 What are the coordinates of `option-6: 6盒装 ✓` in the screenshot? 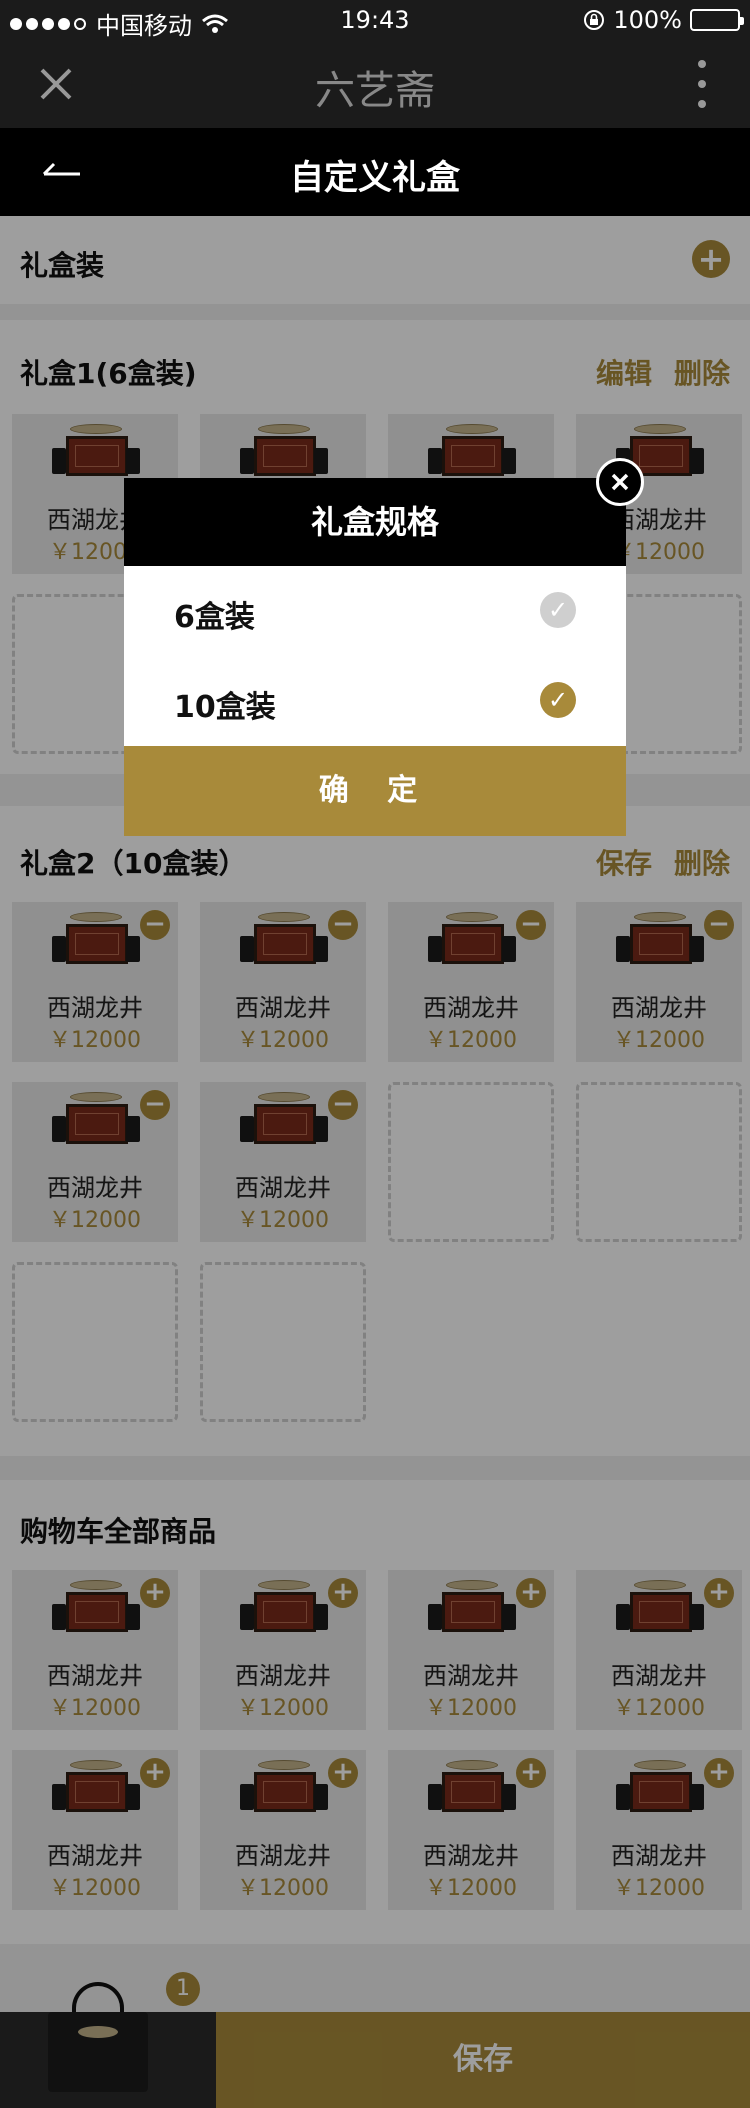 It's located at (375, 611).